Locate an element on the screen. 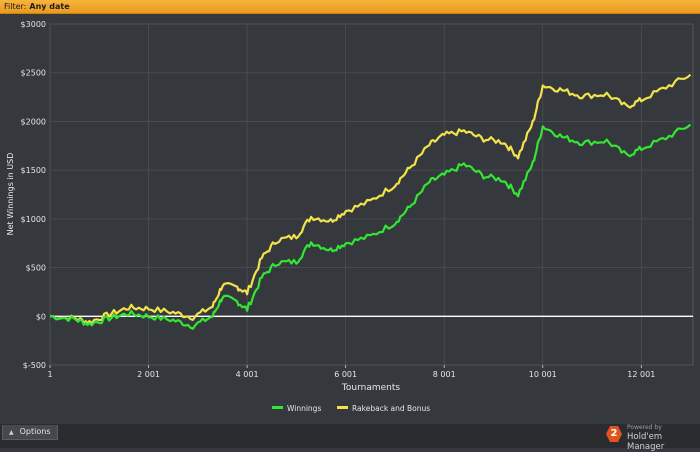 The width and height of the screenshot is (700, 452). y-tick-label: $-500 is located at coordinates (34, 365).